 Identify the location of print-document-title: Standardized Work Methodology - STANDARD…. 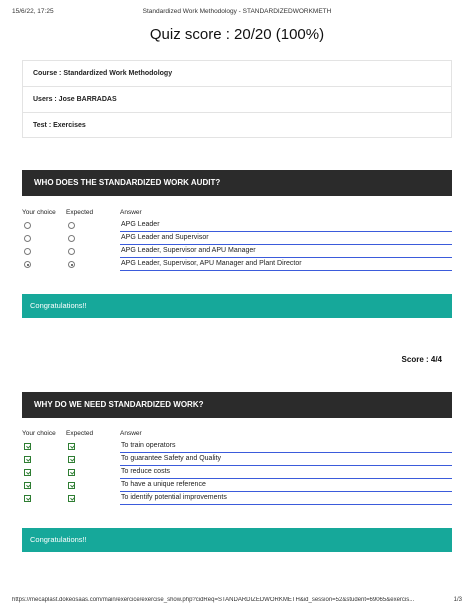
(237, 11).